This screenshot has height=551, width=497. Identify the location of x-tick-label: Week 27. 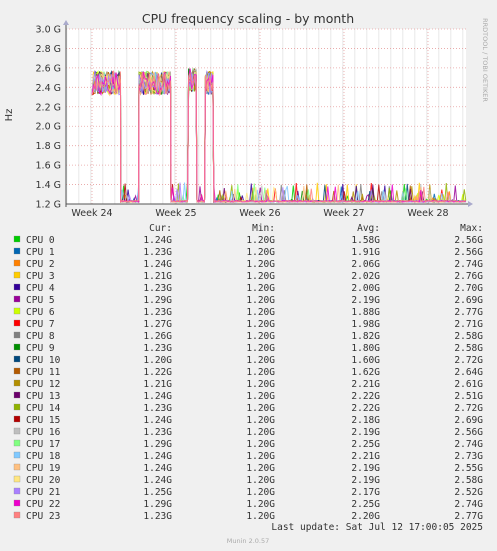
(343, 213).